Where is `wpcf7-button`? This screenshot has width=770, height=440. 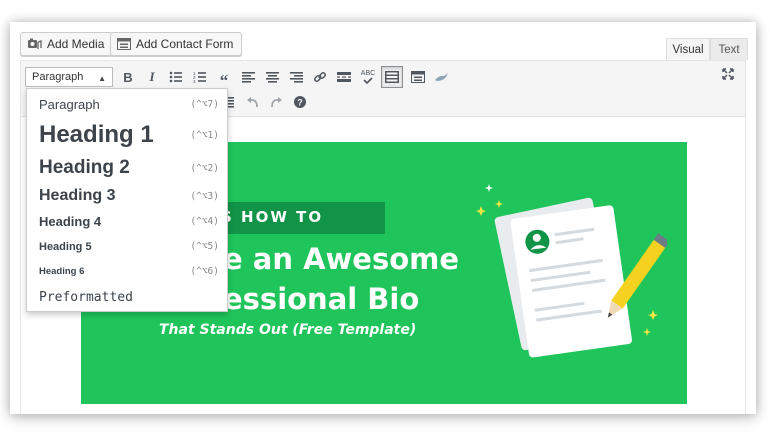 wpcf7-button is located at coordinates (442, 77).